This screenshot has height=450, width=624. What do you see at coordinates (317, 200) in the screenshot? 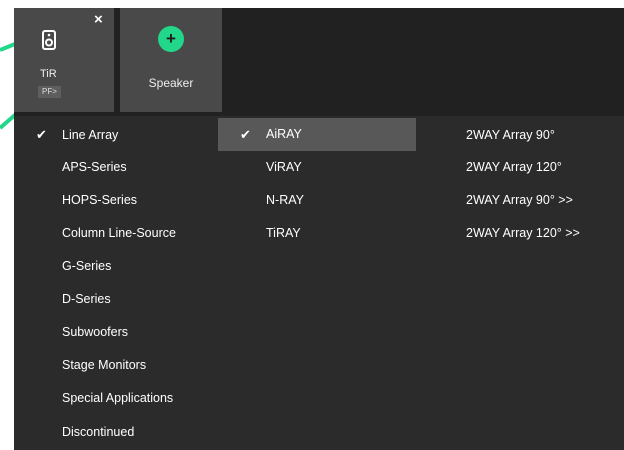
I see `model-item-n-ray: N-RAY` at bounding box center [317, 200].